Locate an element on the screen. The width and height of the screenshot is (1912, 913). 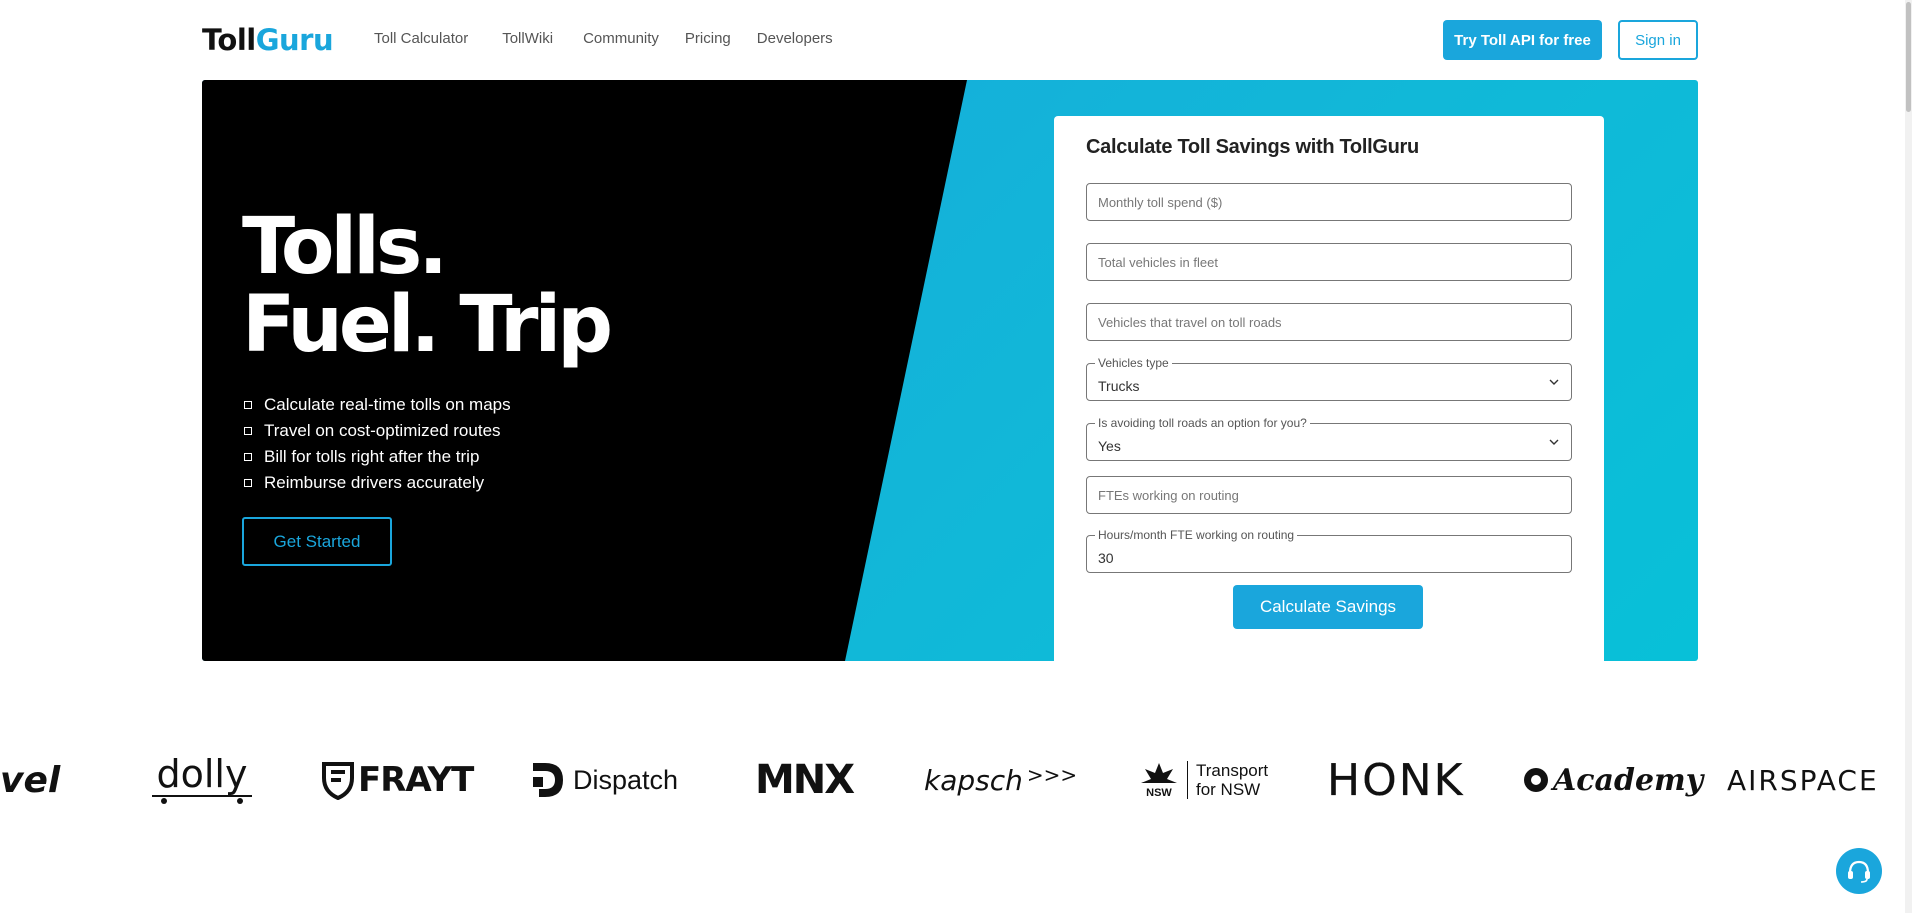
total-vehicles-input: Total vehicles in fleet is located at coordinates (1329, 262).